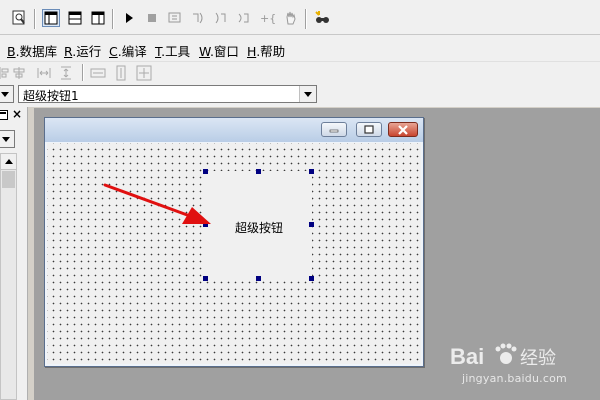 This screenshot has height=400, width=600. I want to click on watermark-brand: Bai, so click(467, 356).